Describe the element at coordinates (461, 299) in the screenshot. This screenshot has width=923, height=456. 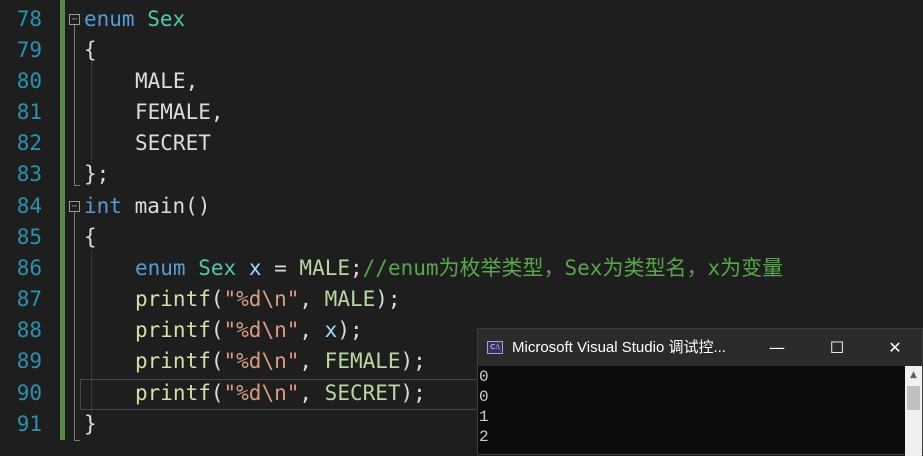
I see `code-line: 87 printf("%d\n", MALE);` at that location.